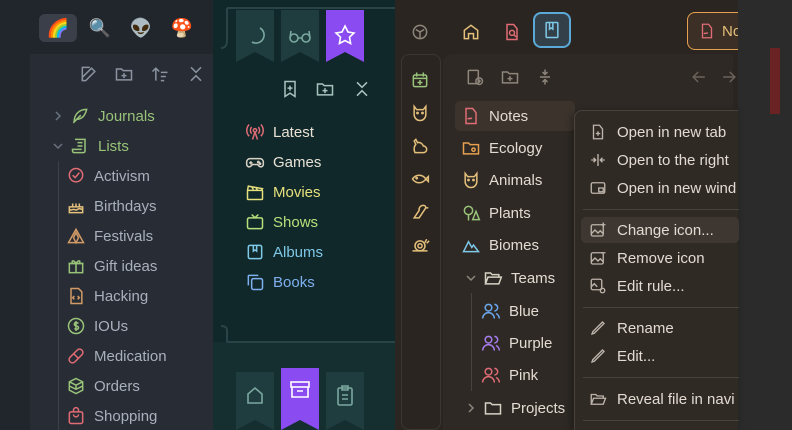 The width and height of the screenshot is (792, 430). I want to click on menu-remove-icon: Remove icon, so click(657, 258).